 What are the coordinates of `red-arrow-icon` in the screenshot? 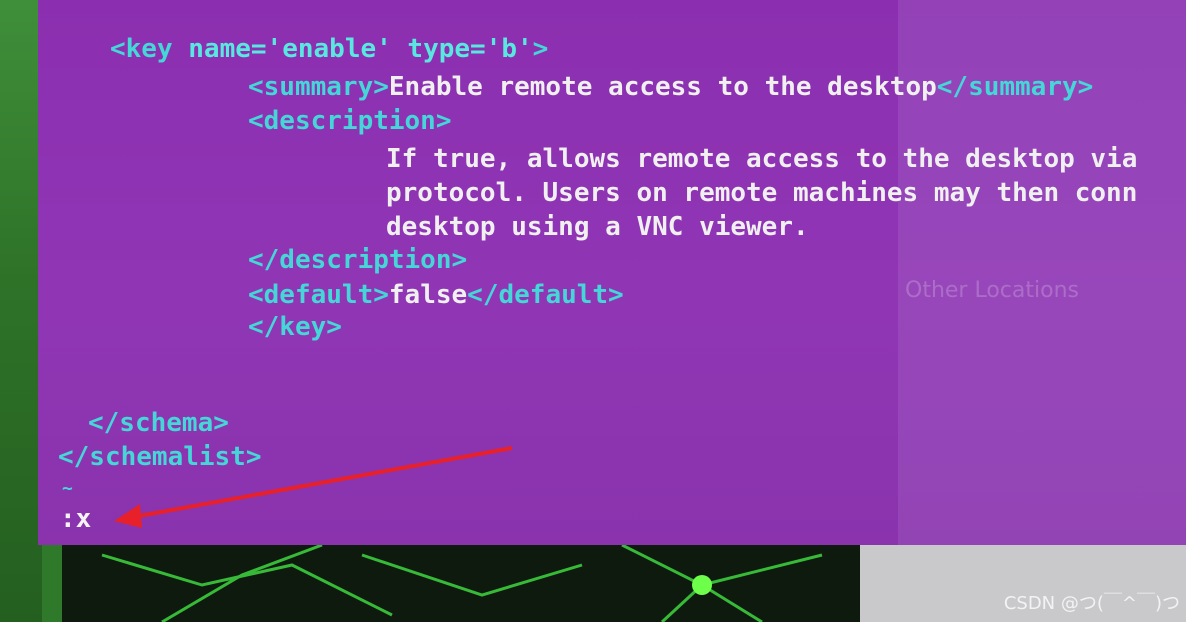 It's located at (313, 487).